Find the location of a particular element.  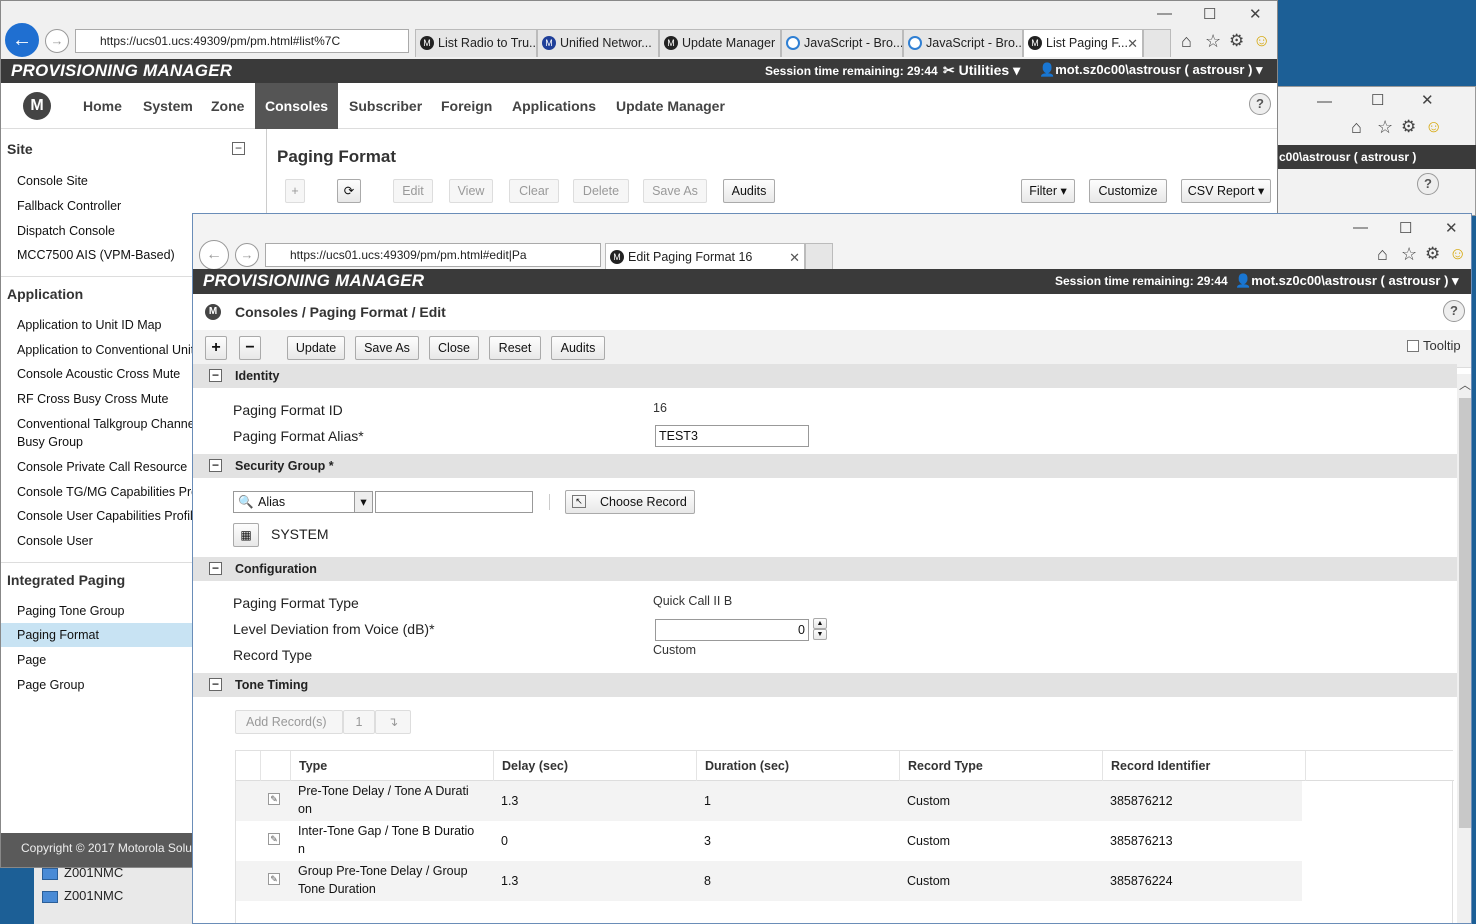

reset-button: Reset is located at coordinates (515, 348).